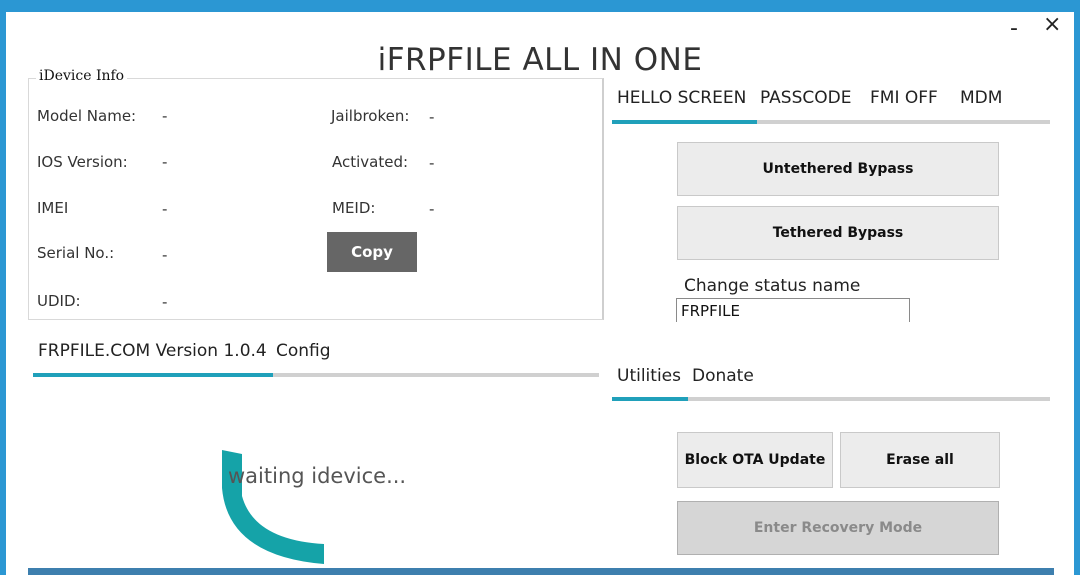 Image resolution: width=1080 pixels, height=575 pixels. I want to click on window-bottom-bar, so click(541, 571).